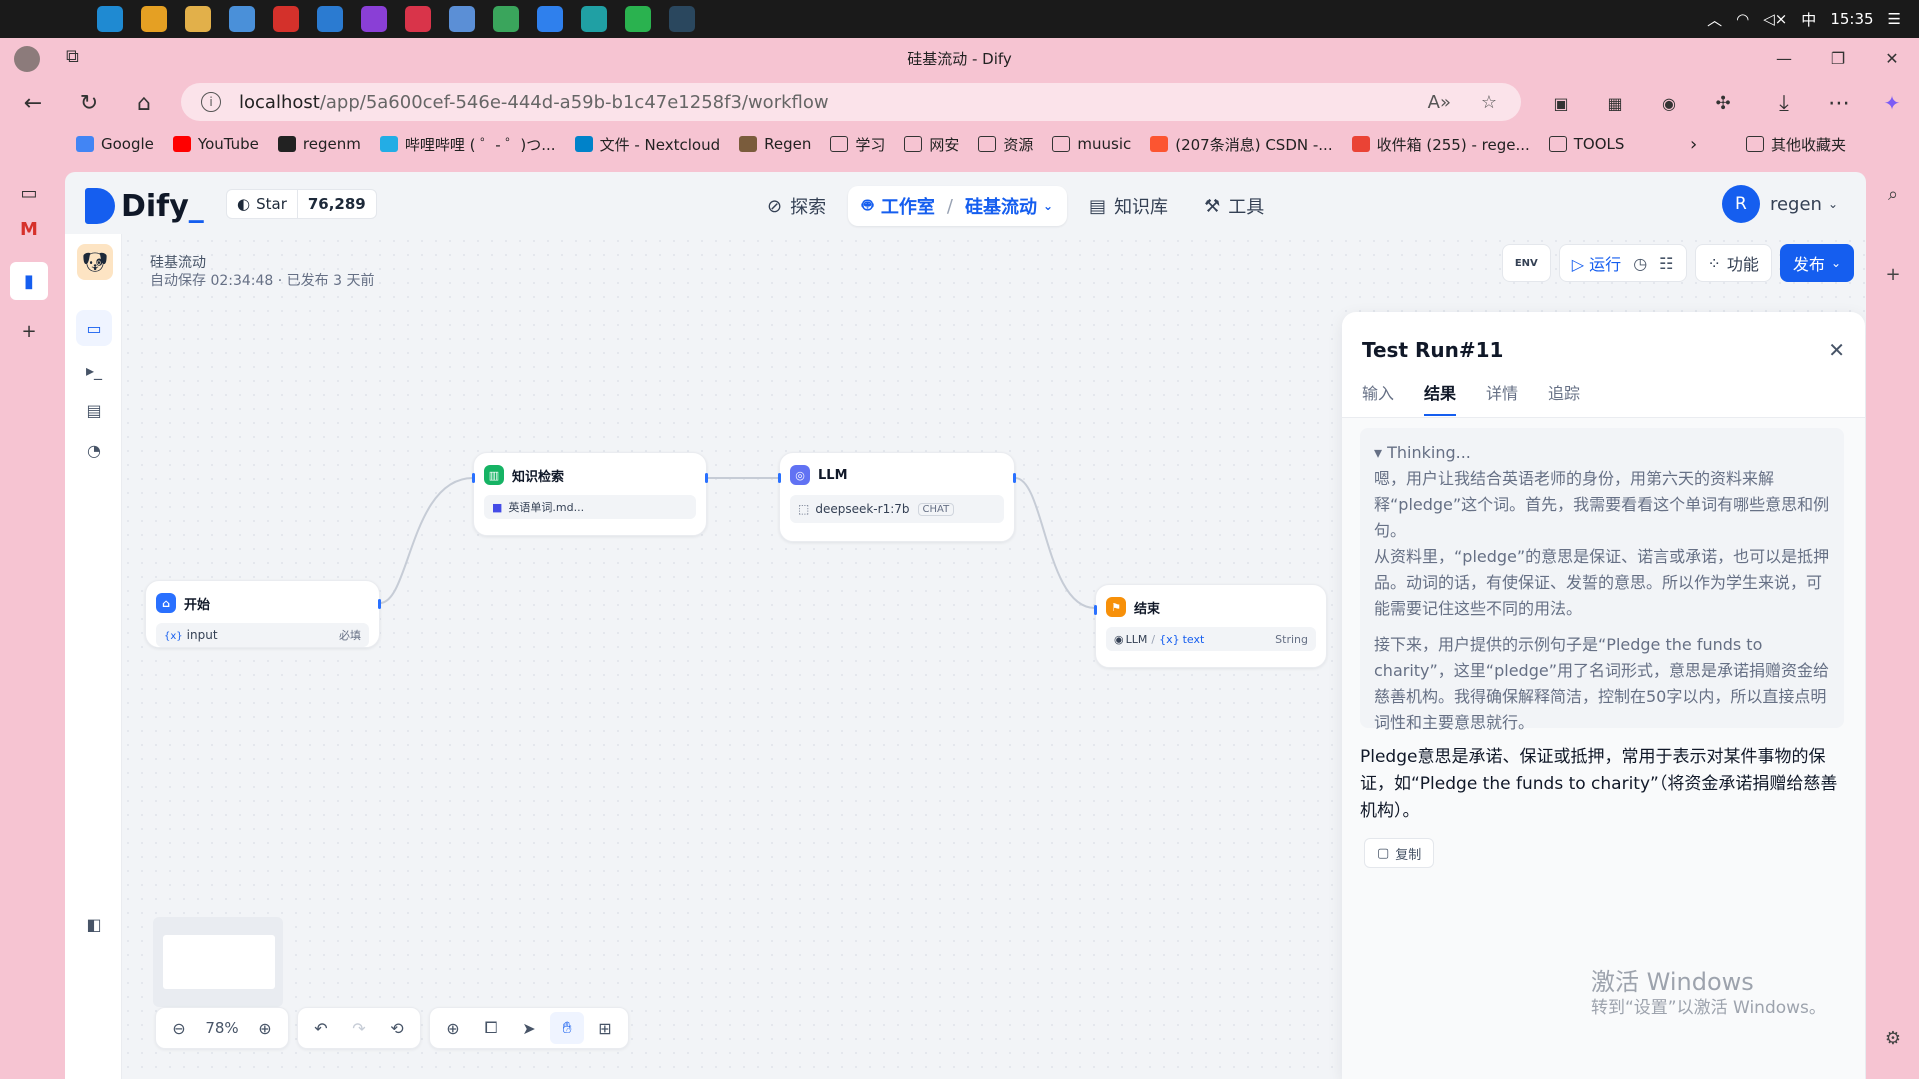 The image size is (1919, 1079). Describe the element at coordinates (66, 19) in the screenshot. I see `search-icon` at that location.